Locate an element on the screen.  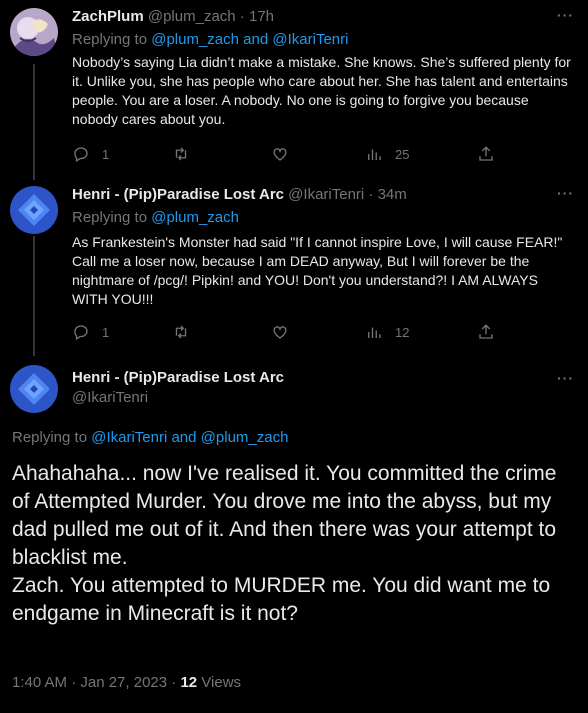
timestamp: 17h is located at coordinates (261, 16).